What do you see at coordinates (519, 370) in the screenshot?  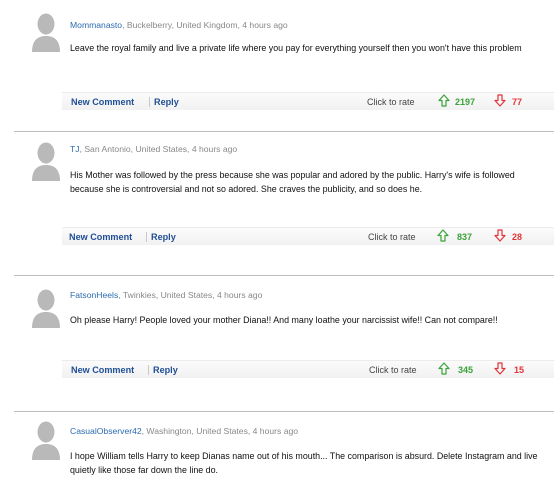 I see `downvote-count: 15` at bounding box center [519, 370].